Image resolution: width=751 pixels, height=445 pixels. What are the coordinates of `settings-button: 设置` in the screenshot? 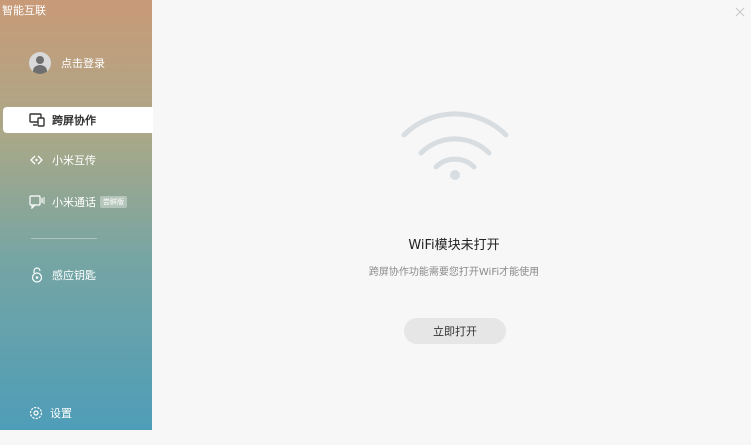 It's located at (50, 413).